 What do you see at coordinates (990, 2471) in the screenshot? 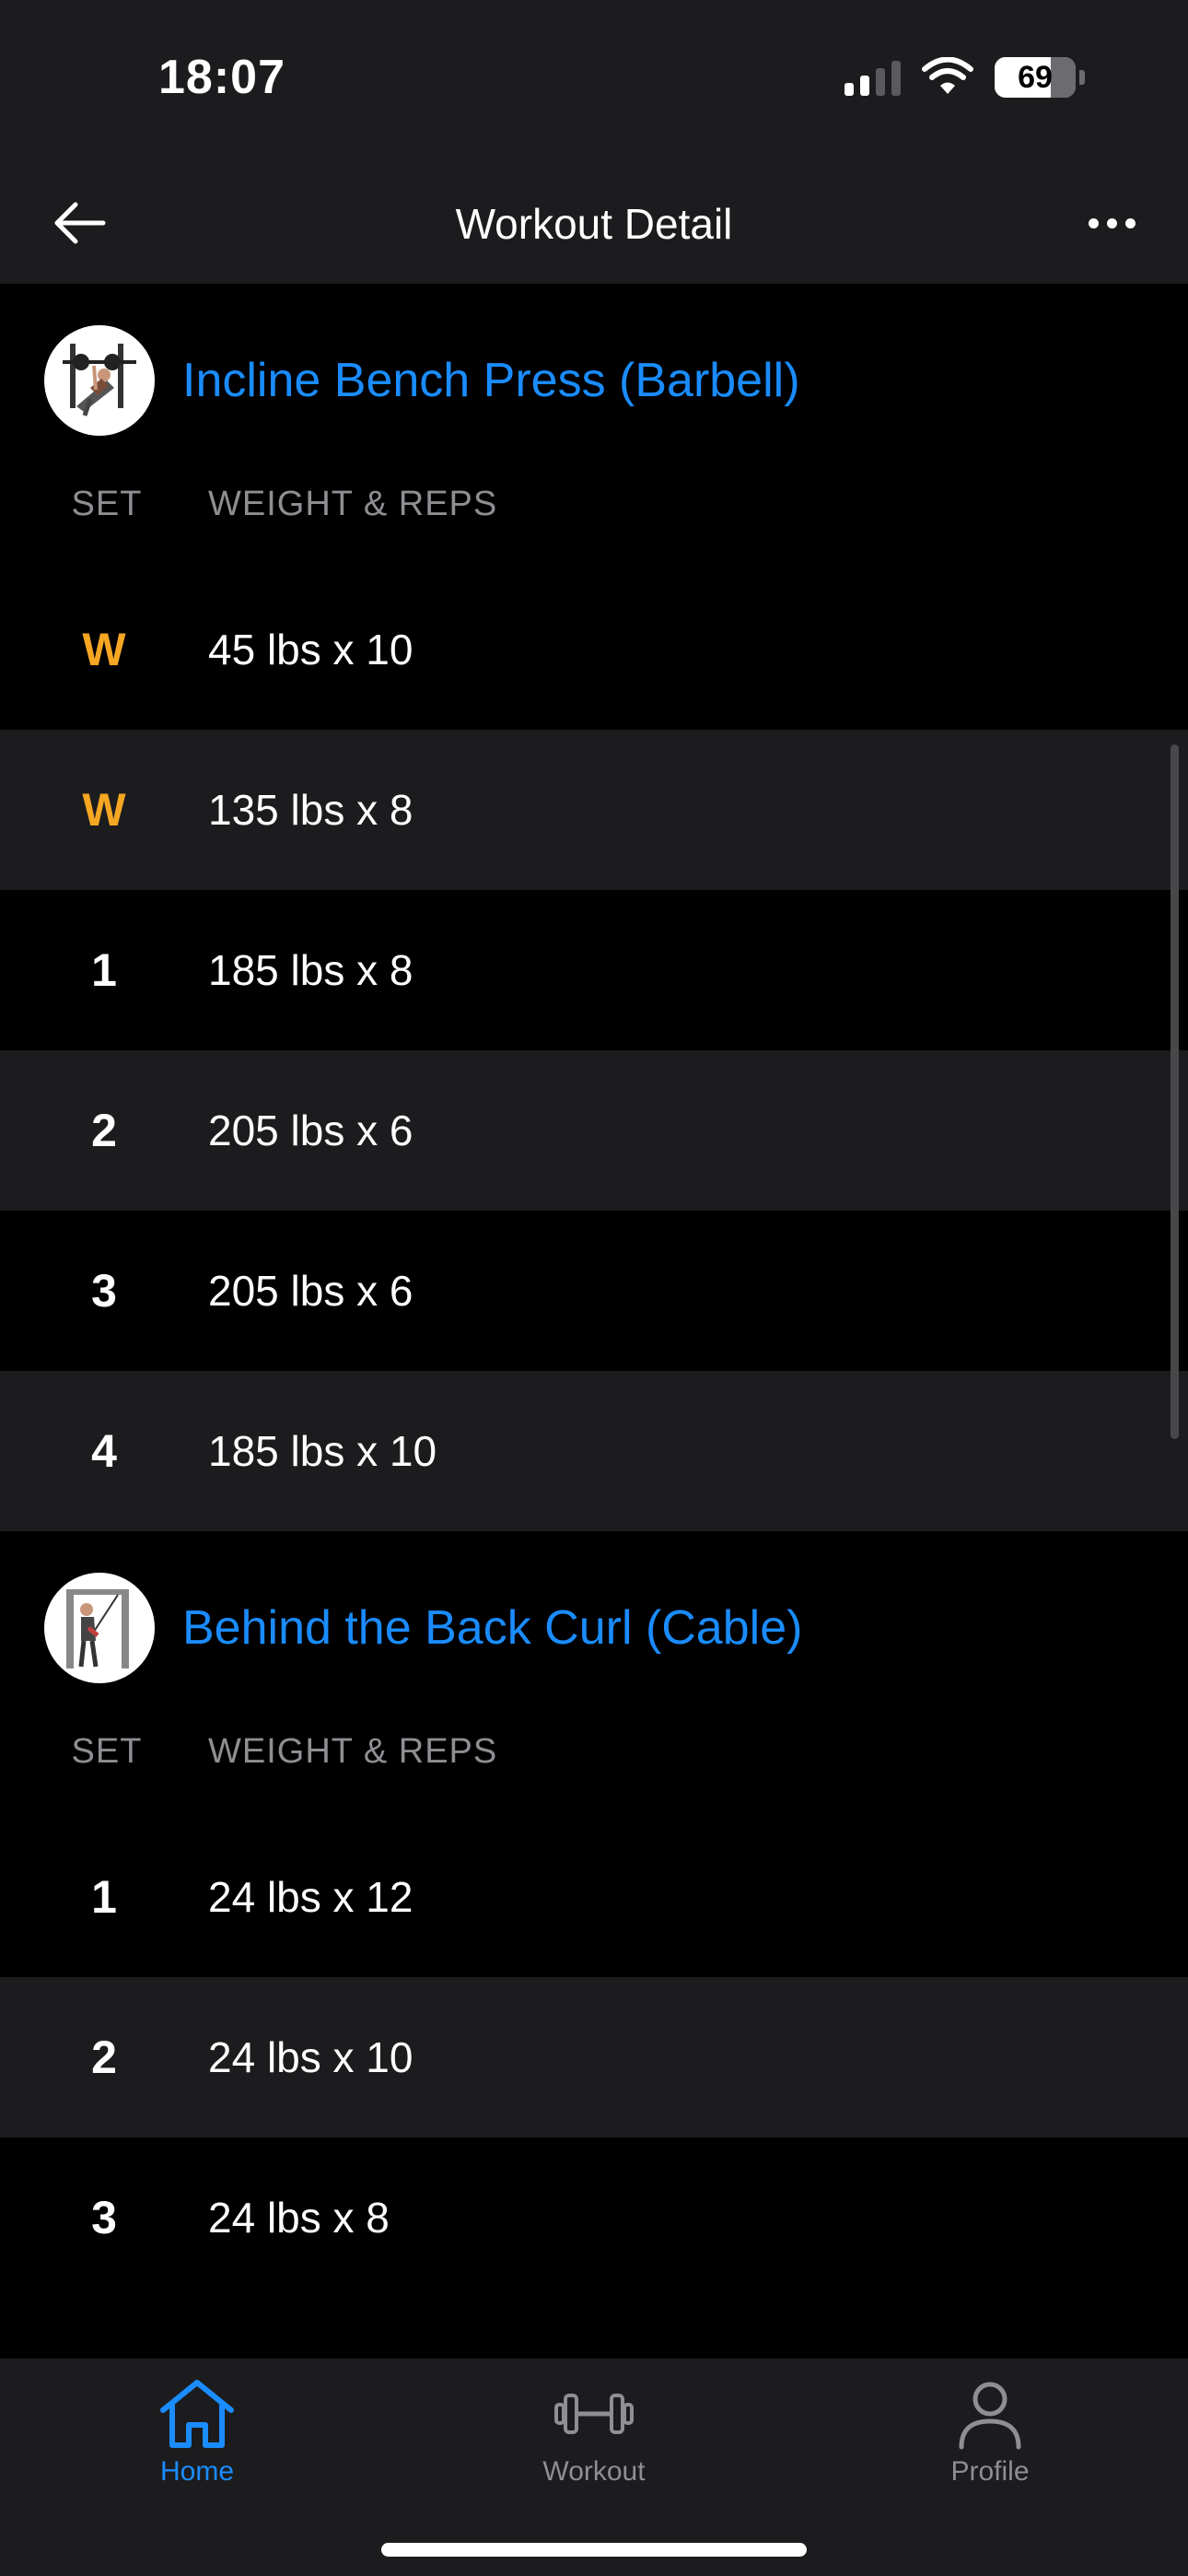
I see `tab-label: Profile` at bounding box center [990, 2471].